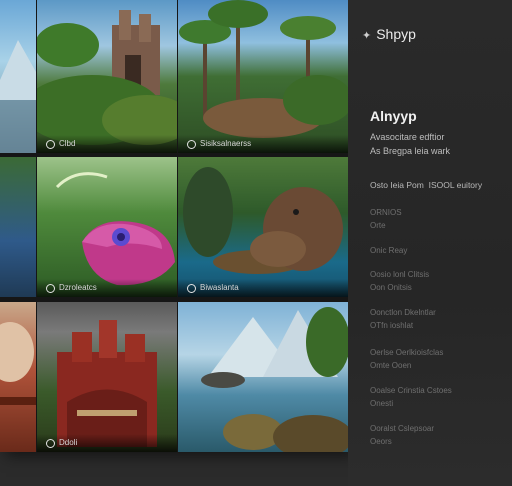  What do you see at coordinates (402, 435) in the screenshot?
I see `meta-item: Ooralst Cslepsoar Oeors` at bounding box center [402, 435].